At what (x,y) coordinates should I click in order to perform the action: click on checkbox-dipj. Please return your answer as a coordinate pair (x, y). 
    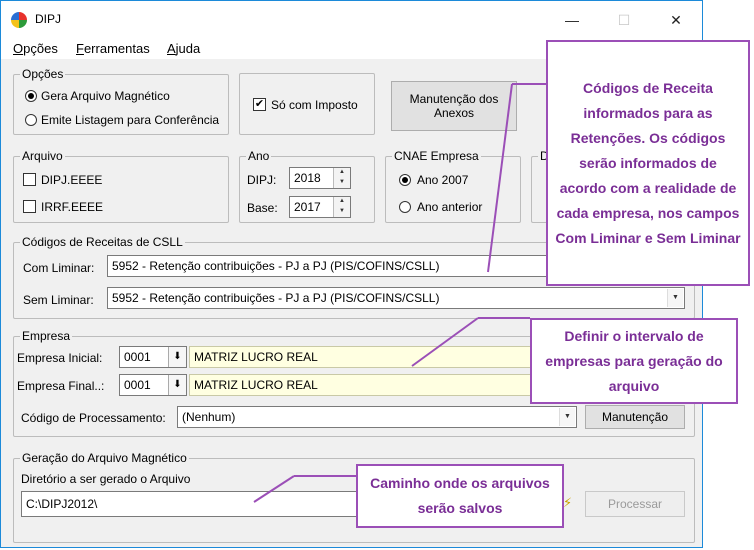
    Looking at the image, I should click on (29, 179).